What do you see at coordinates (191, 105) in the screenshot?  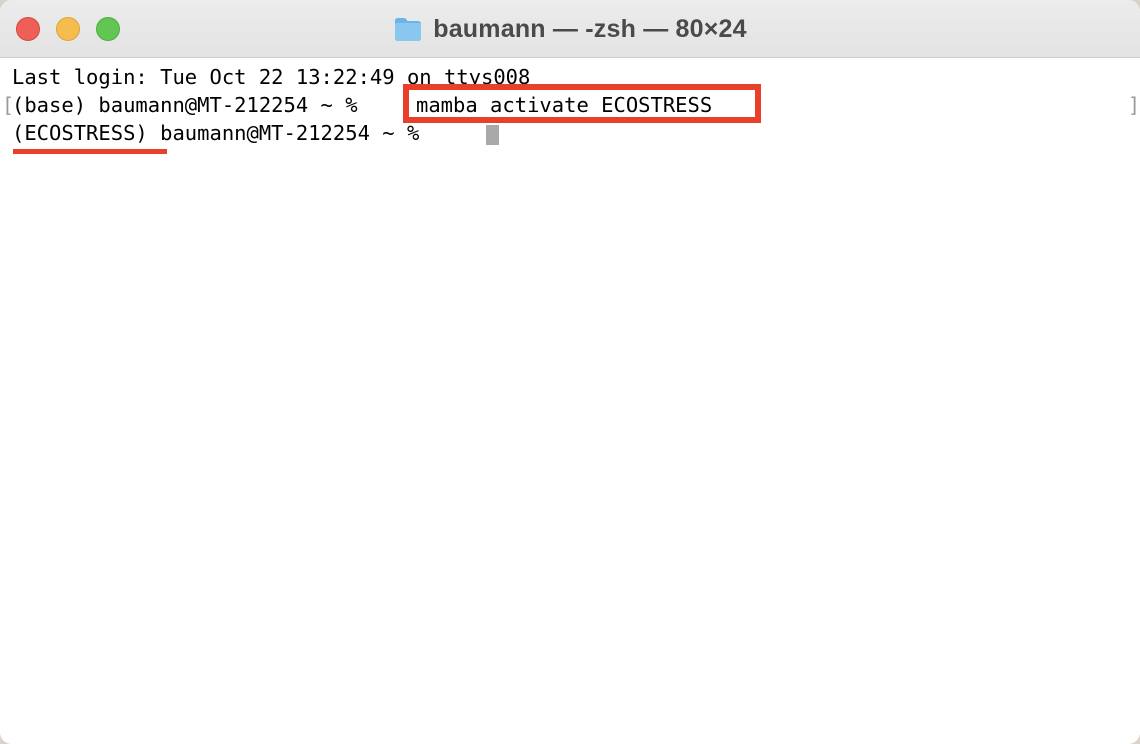 I see `base-prompt-line: (base) baumann@MT-212254 ~ %` at bounding box center [191, 105].